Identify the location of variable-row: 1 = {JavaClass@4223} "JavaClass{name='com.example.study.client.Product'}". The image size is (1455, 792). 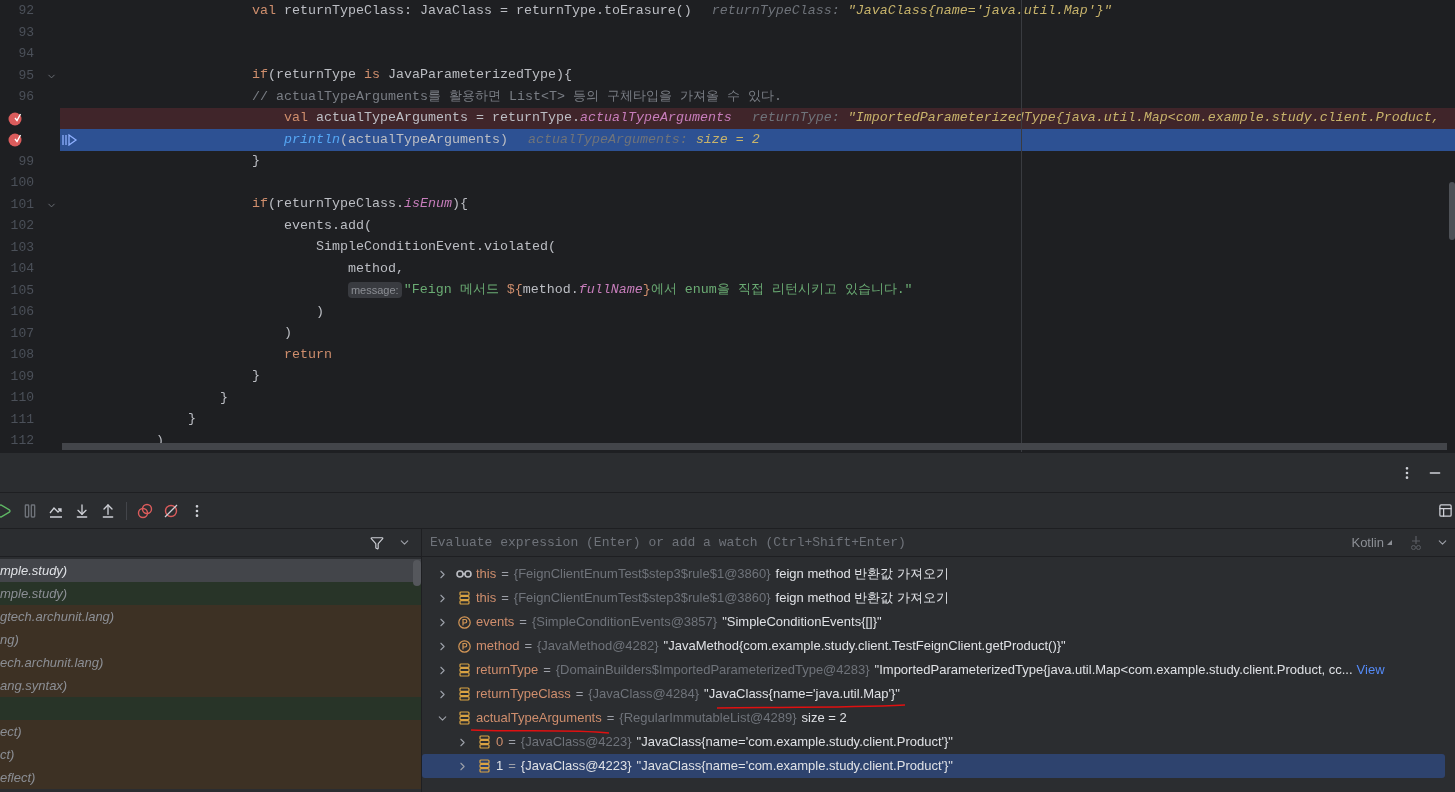
(933, 766).